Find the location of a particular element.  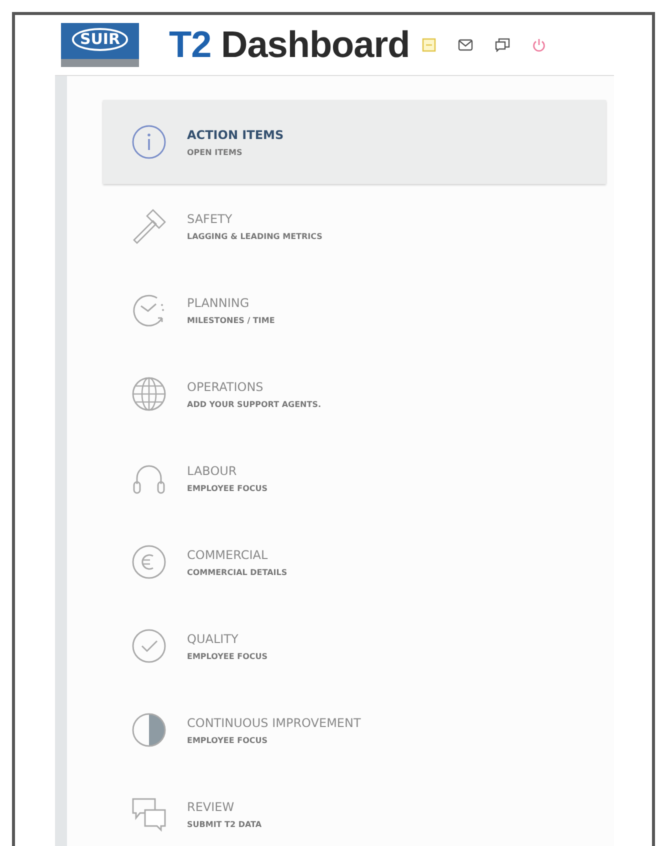

contrast-icon is located at coordinates (149, 730).